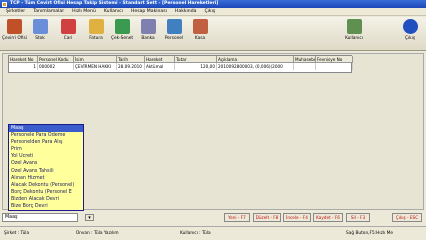  I want to click on exit-esc-button: Çıkış - ESC, so click(407, 217).